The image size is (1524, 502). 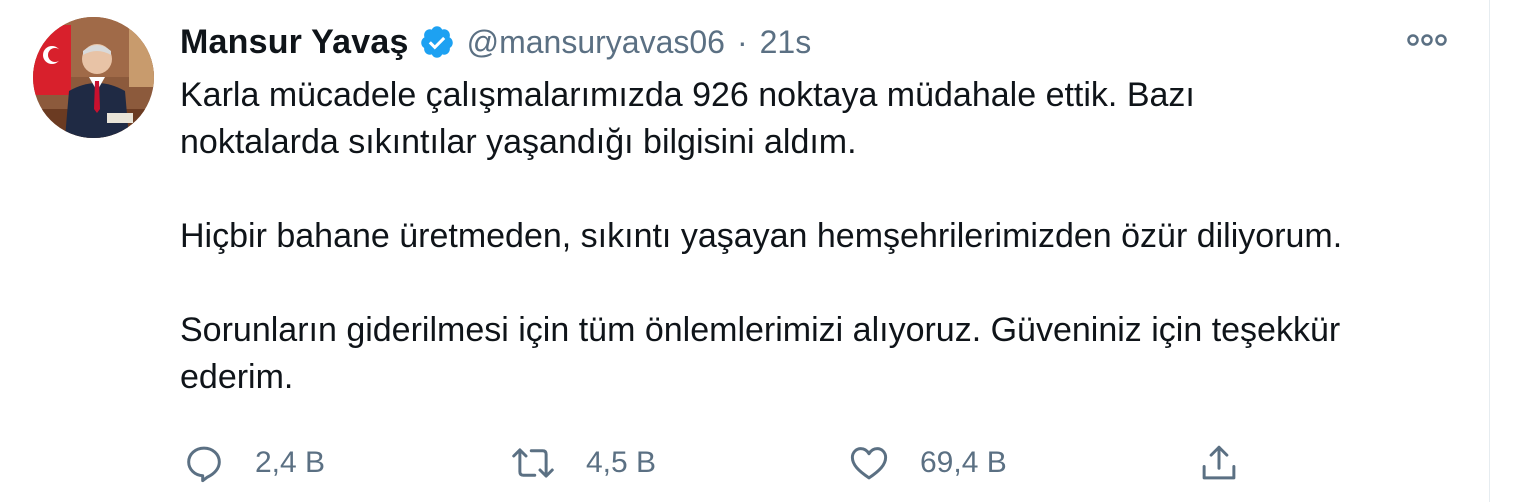 What do you see at coordinates (437, 42) in the screenshot?
I see `verified-badge-icon` at bounding box center [437, 42].